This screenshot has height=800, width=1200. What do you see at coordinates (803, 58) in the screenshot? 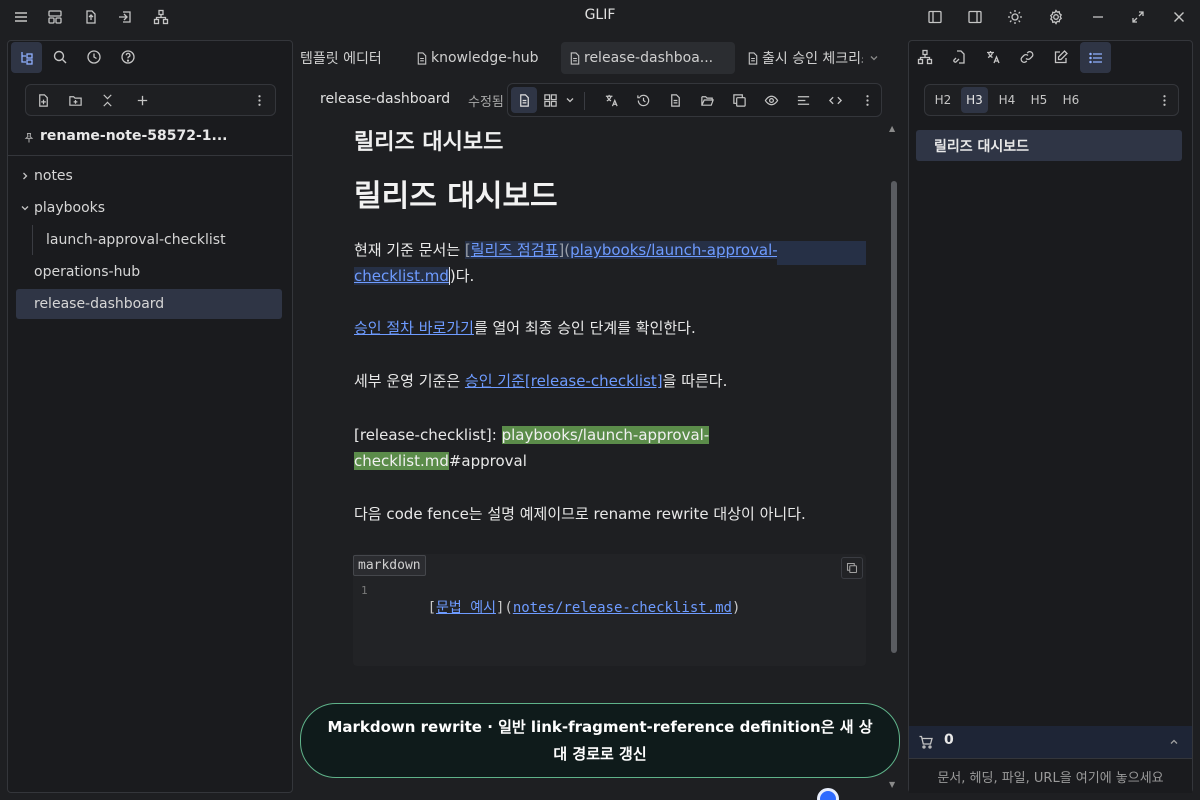
I see `tab-launch-checklist: 출시 승인 체크리스` at bounding box center [803, 58].